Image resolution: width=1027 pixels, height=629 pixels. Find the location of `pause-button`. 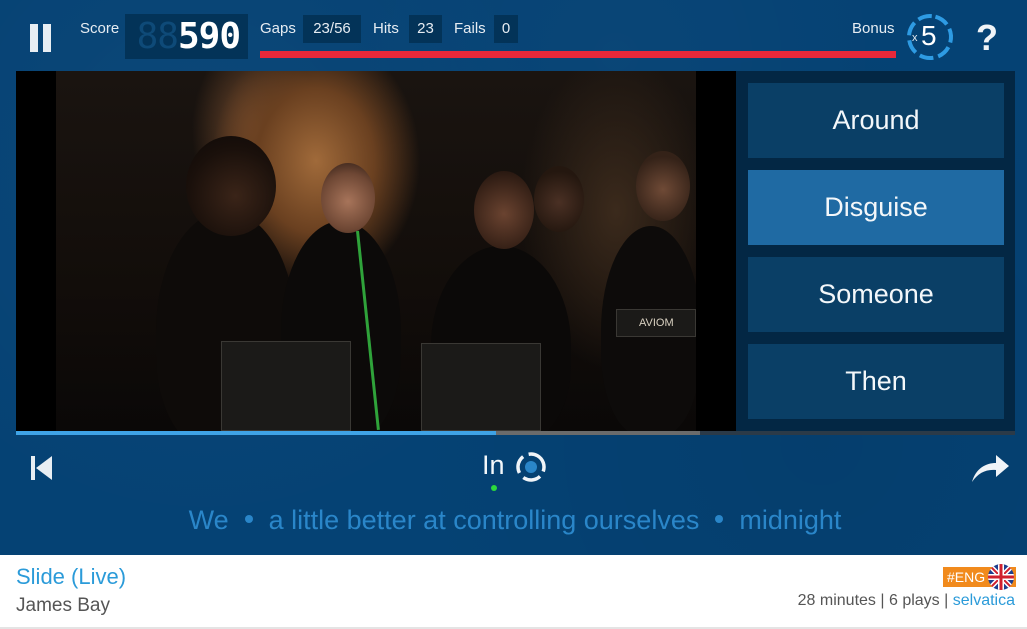

pause-button is located at coordinates (41, 38).